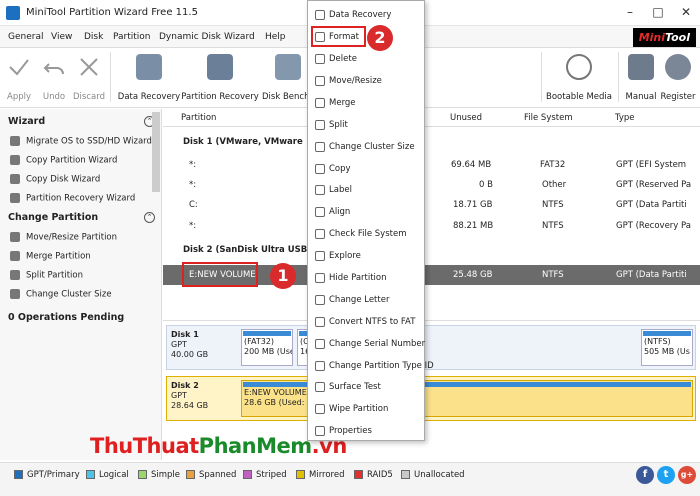 Image resolution: width=700 pixels, height=496 pixels. Describe the element at coordinates (149, 78) in the screenshot. I see `data-recovery-button: Data Recovery` at that location.